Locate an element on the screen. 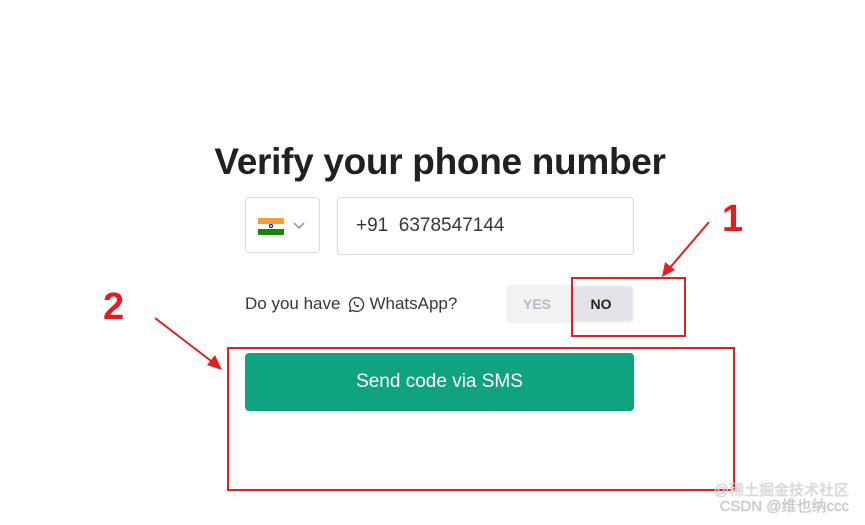 The height and width of the screenshot is (525, 865). whatsapp-icon is located at coordinates (357, 304).